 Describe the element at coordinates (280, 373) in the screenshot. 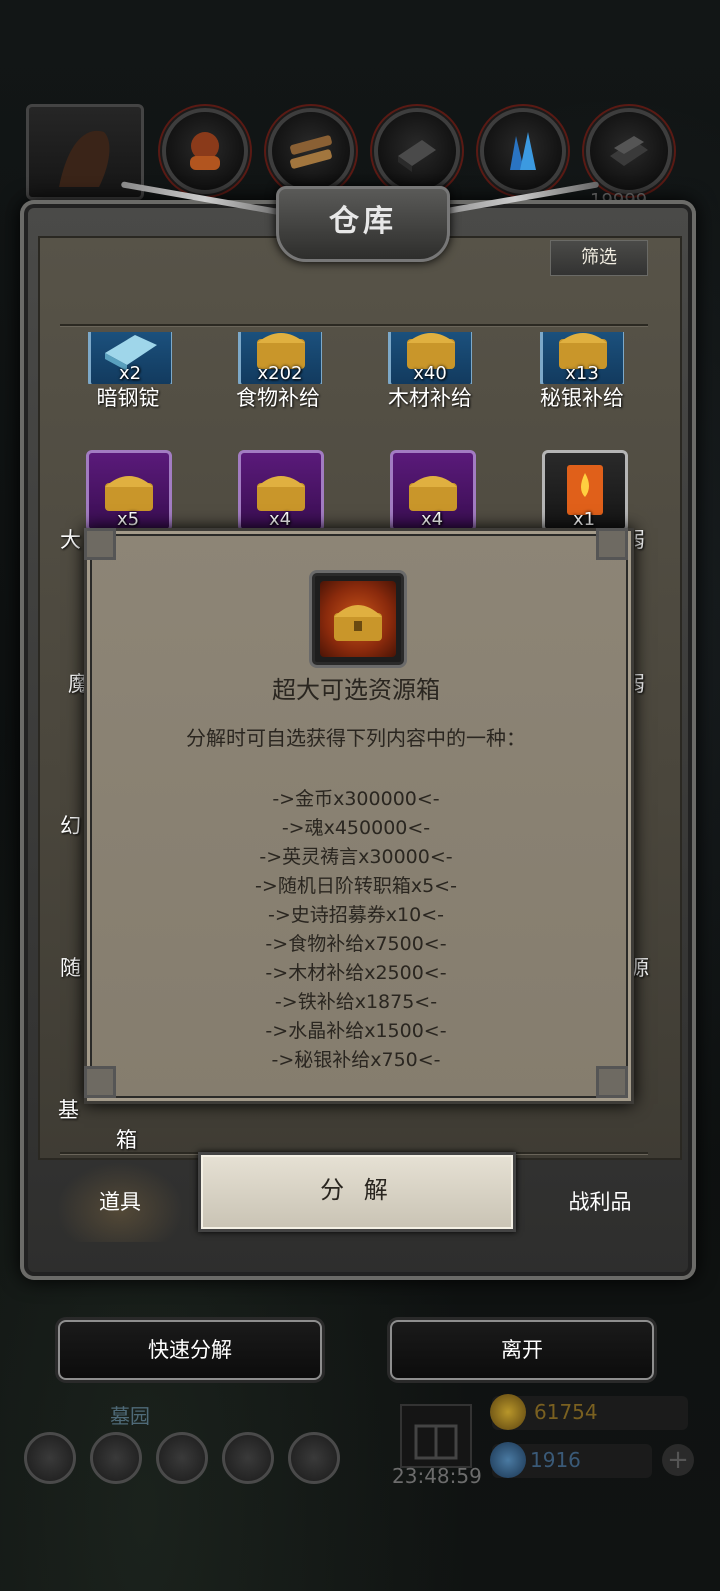

I see `item-count: x202` at that location.